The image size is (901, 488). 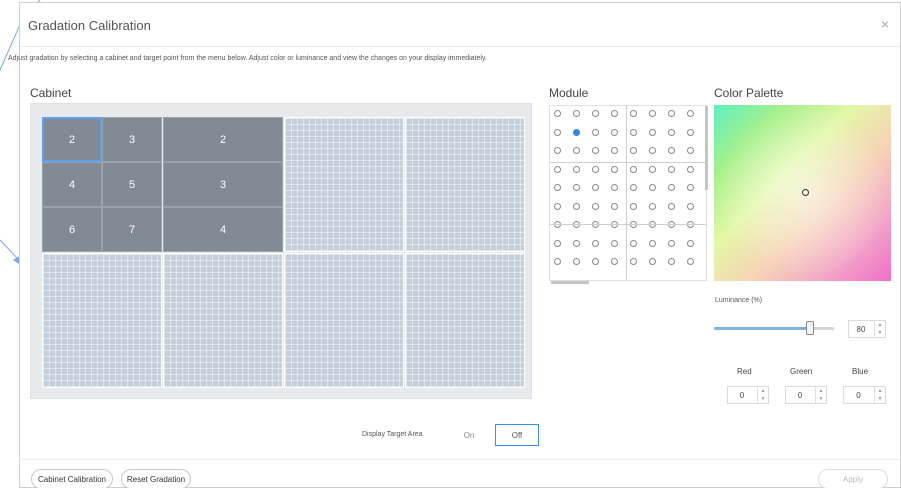 What do you see at coordinates (885, 24) in the screenshot?
I see `close-icon: ×` at bounding box center [885, 24].